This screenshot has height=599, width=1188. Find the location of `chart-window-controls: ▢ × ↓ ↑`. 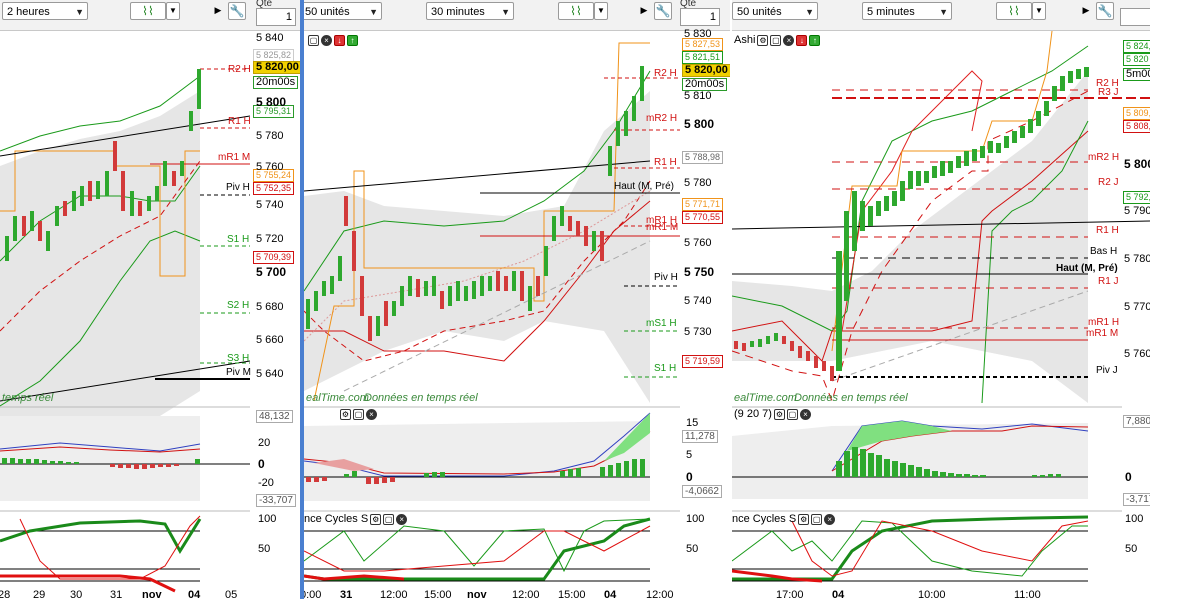

chart-window-controls: ▢ × ↓ ↑ is located at coordinates (332, 40).